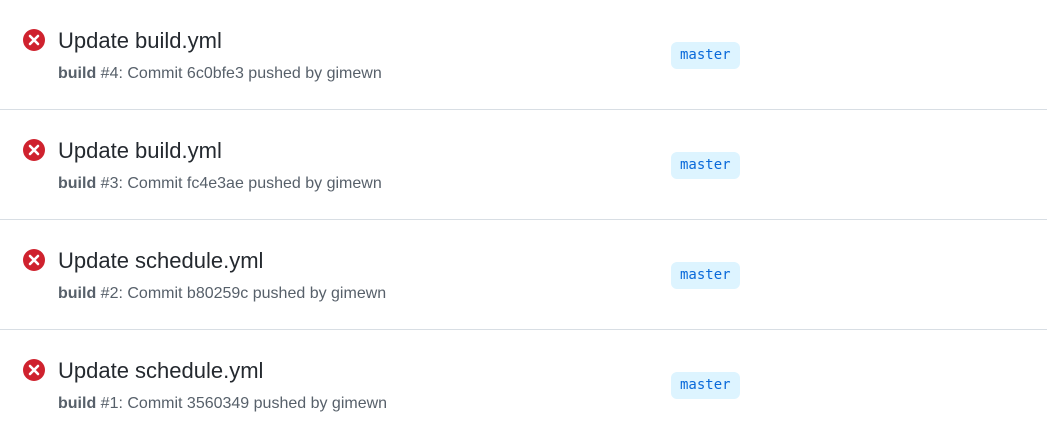 This screenshot has width=1047, height=440. What do you see at coordinates (254, 183) in the screenshot?
I see `run-detail: Commit fc4e3ae pushed by gimewn` at bounding box center [254, 183].